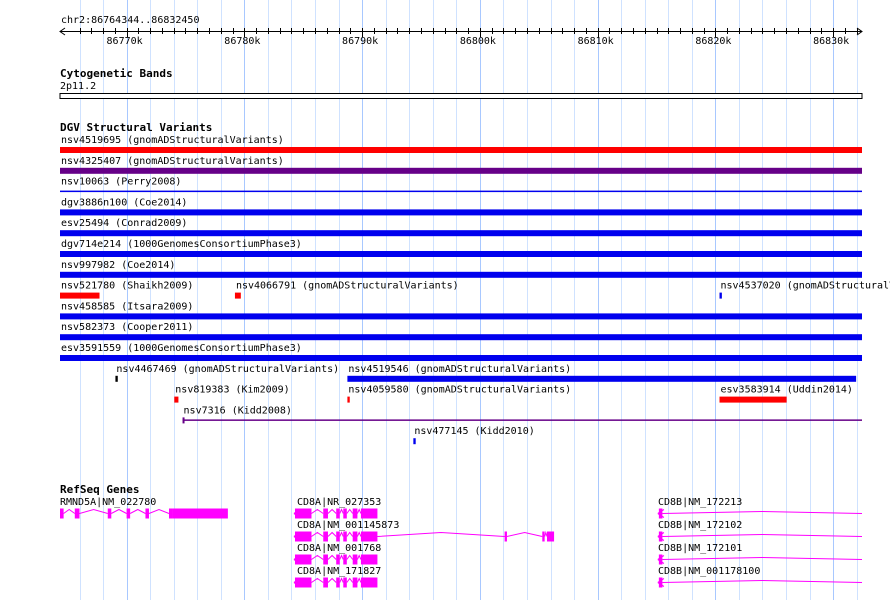  What do you see at coordinates (805, 286) in the screenshot?
I see `variant-label: nsv4537020 (gnomADStructuralVa` at bounding box center [805, 286].